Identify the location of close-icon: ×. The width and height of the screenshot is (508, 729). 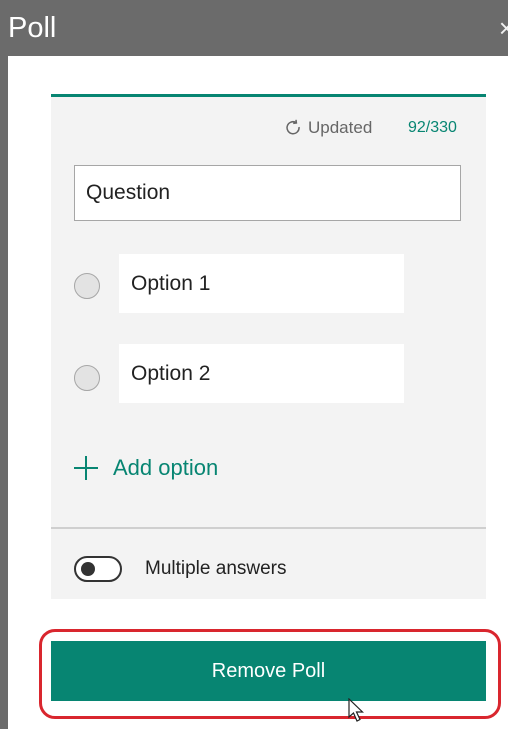
(503, 28).